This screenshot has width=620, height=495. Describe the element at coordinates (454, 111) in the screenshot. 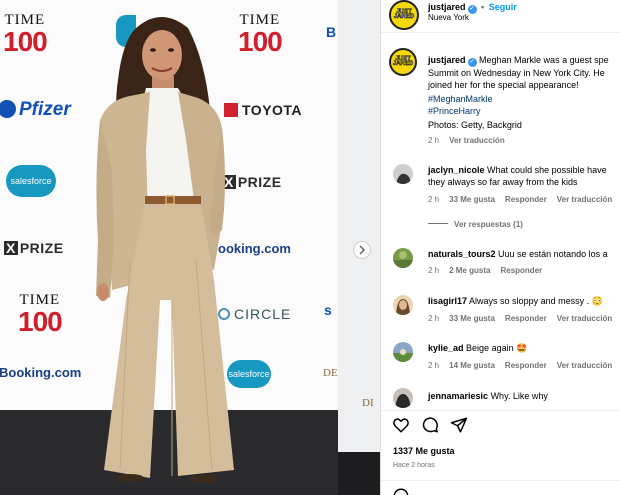

I see `hashtag-link: #PrinceHarry` at that location.